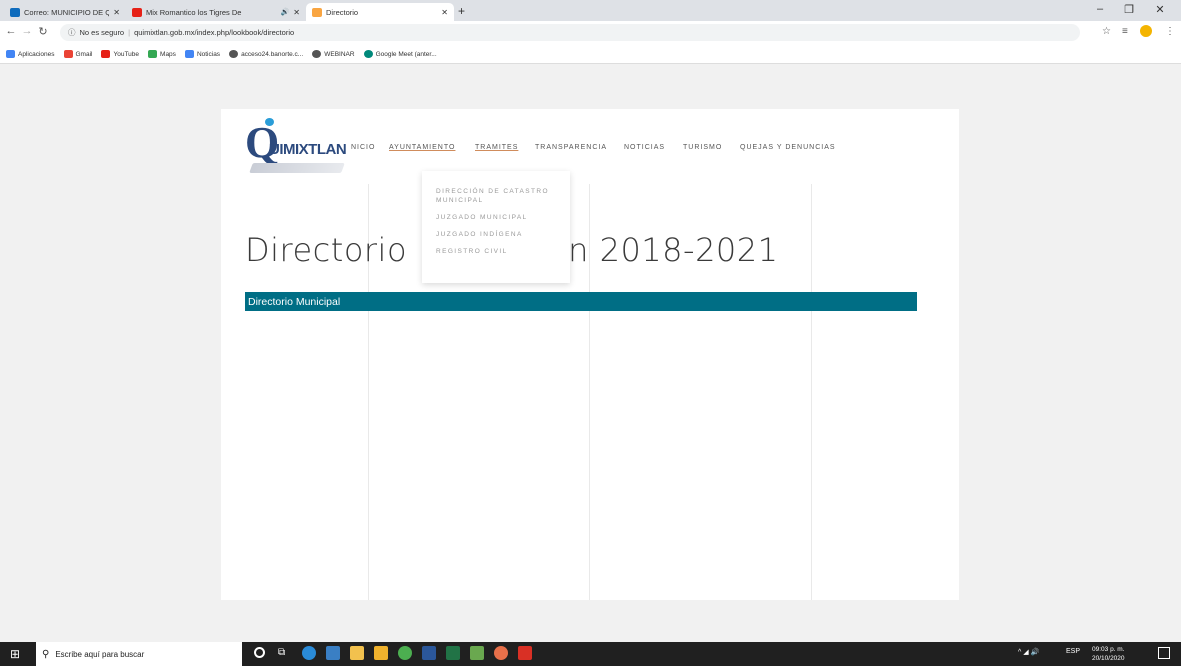 This screenshot has width=1181, height=666. I want to click on bookmark-label: WEBINAR, so click(339, 54).